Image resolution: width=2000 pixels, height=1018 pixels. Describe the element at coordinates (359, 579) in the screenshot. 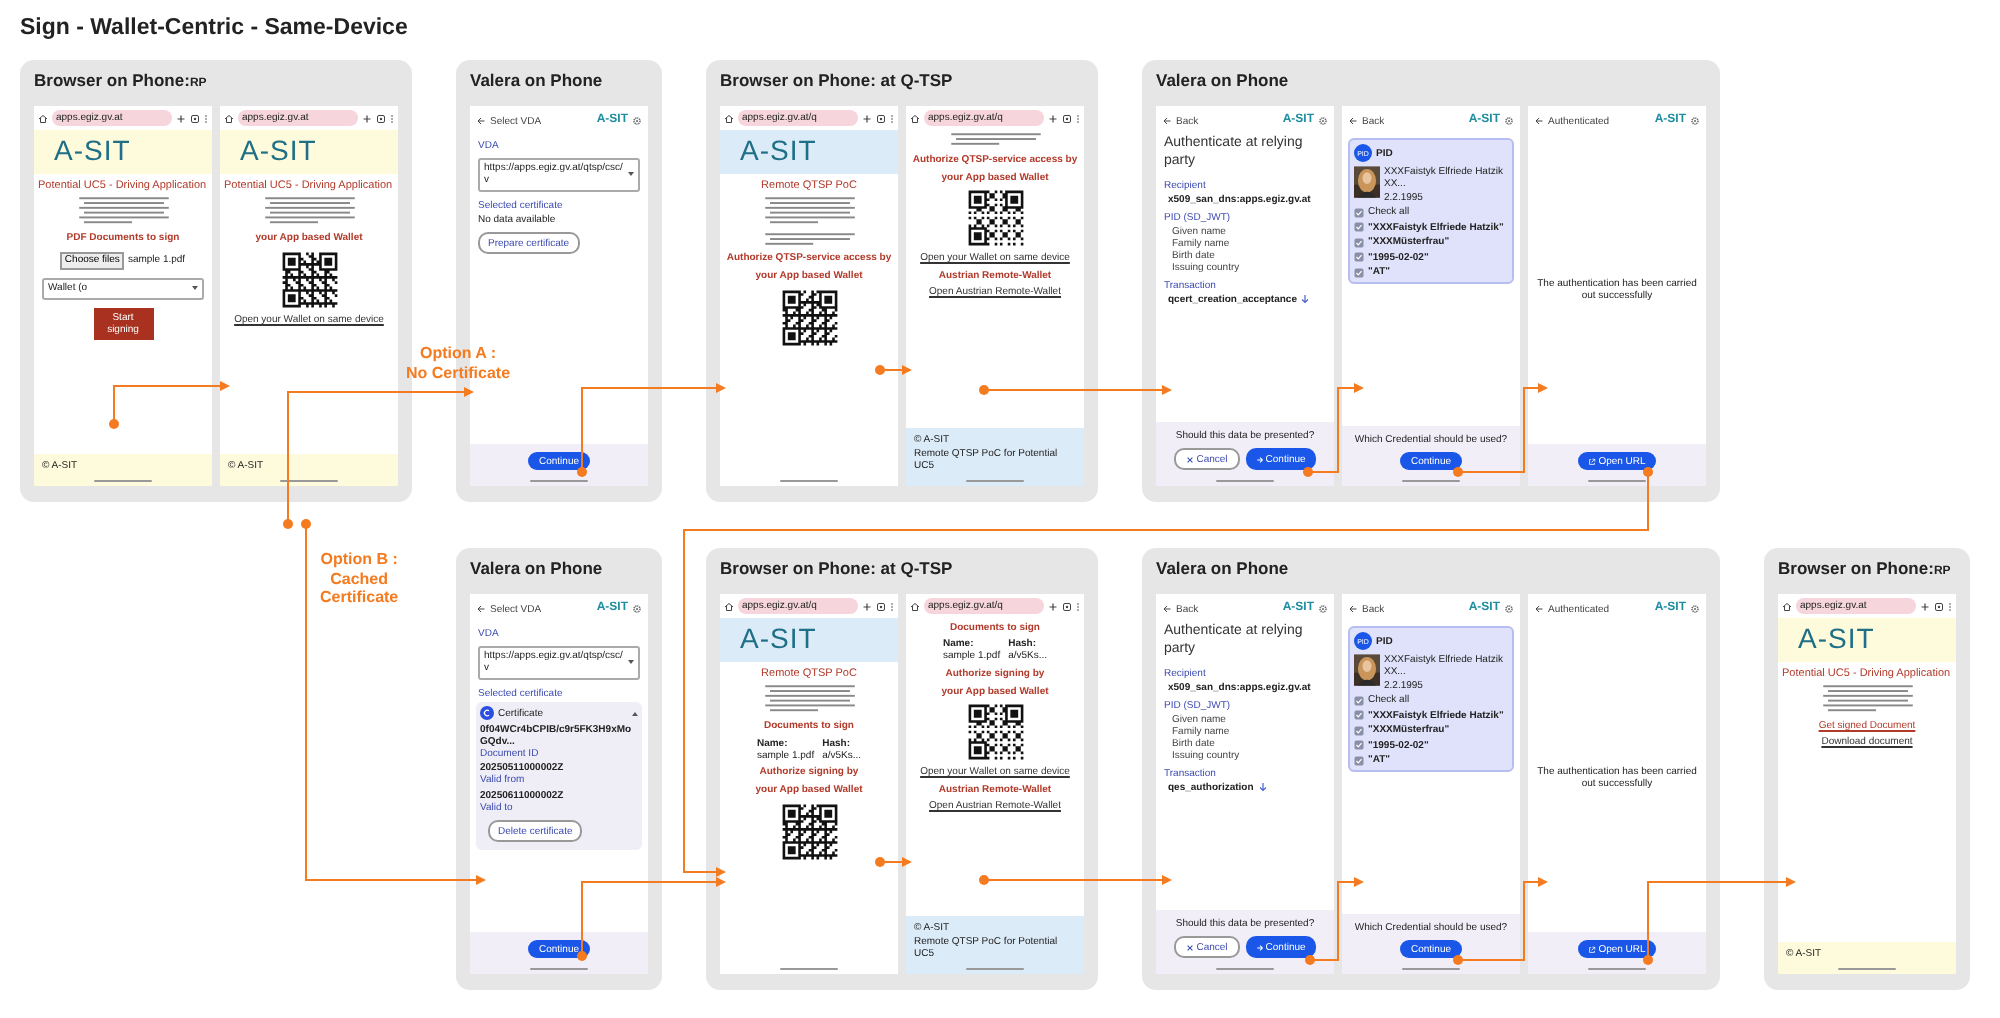

I see `option-label: Option B : Cached Certificate` at that location.